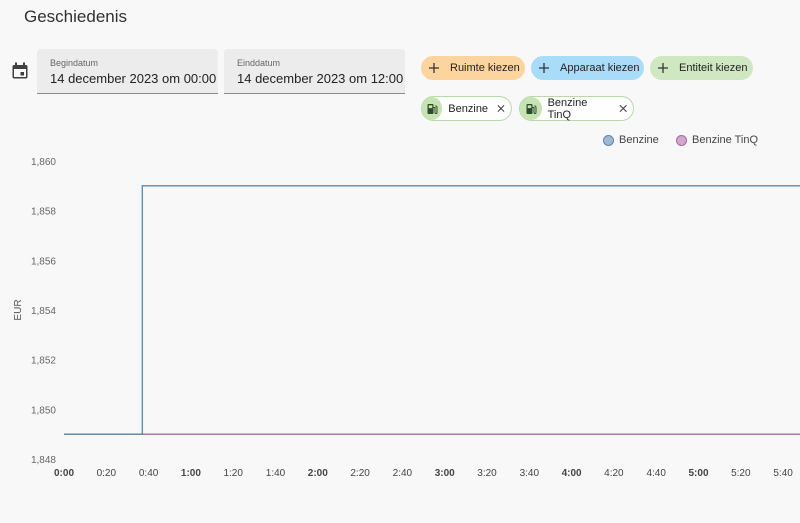  Describe the element at coordinates (43, 361) in the screenshot. I see `y-tick-label: 1,852` at that location.